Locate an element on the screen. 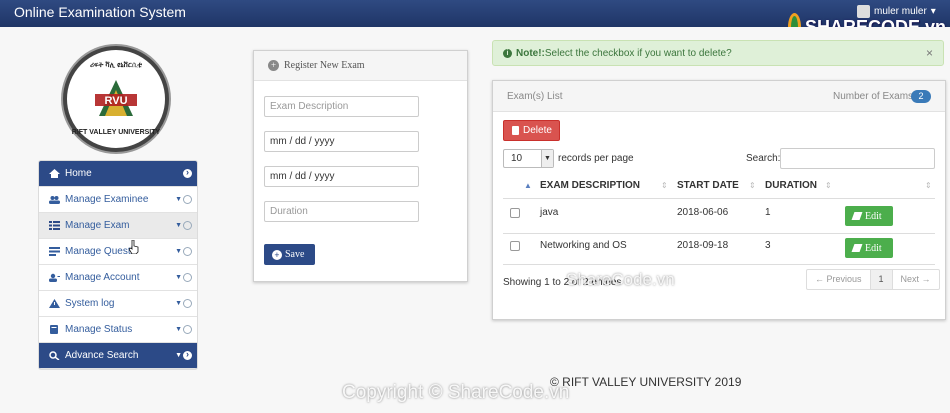  start-date-input: mm / dd / yyyy is located at coordinates (341, 141).